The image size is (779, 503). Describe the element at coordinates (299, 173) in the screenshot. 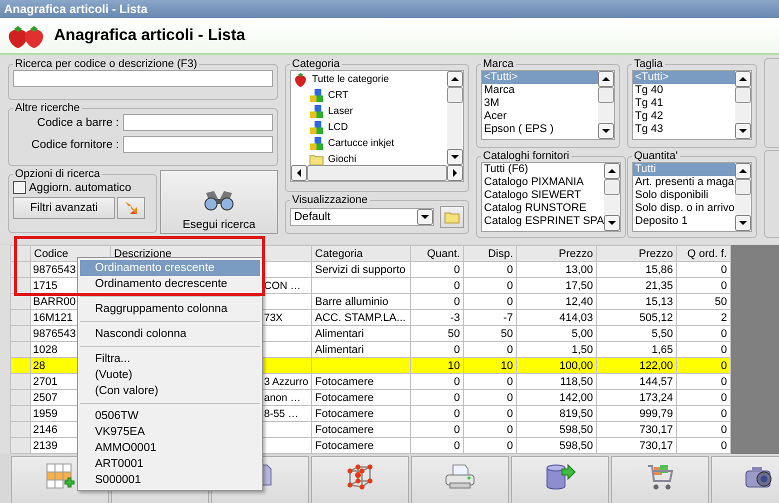

I see `scroll-left-icon` at that location.